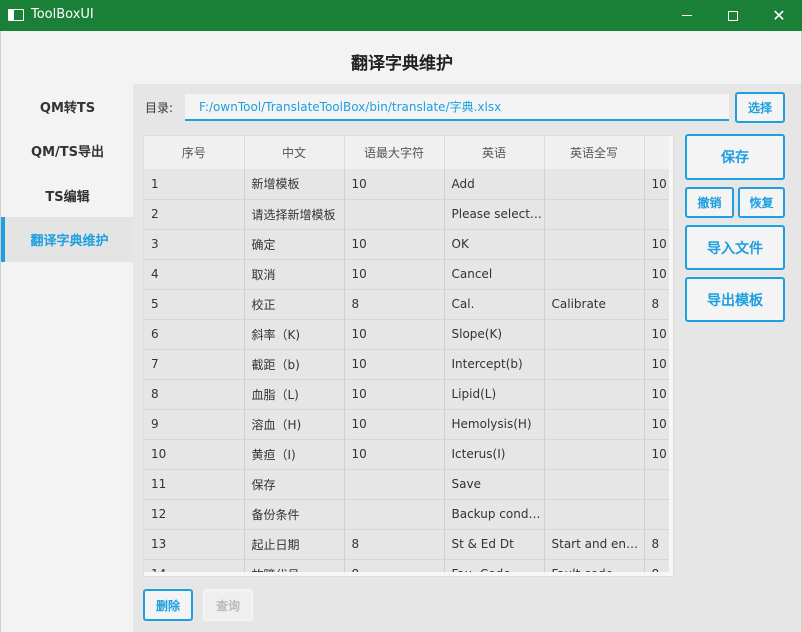 The image size is (802, 632). I want to click on table-cell: 黄疸（I), so click(294, 454).